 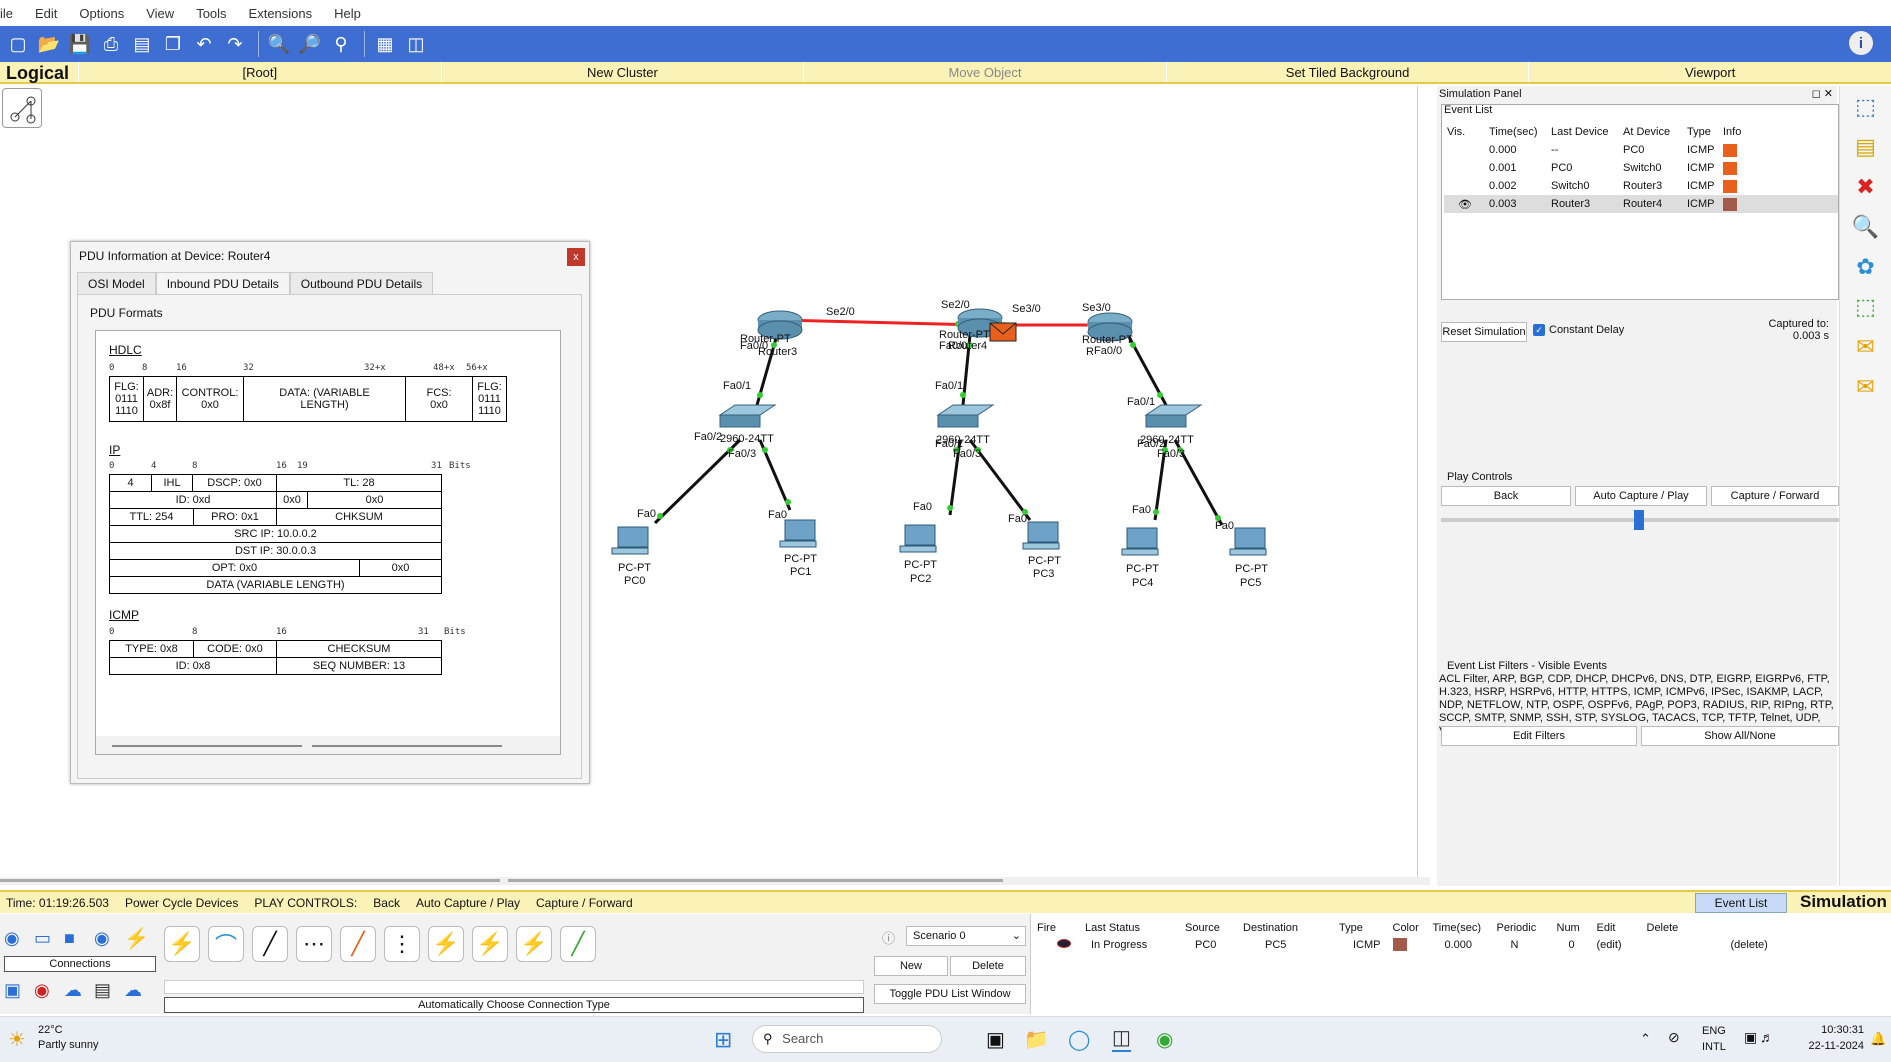 I want to click on serial-dce-icon: ⚡, so click(x=490, y=944).